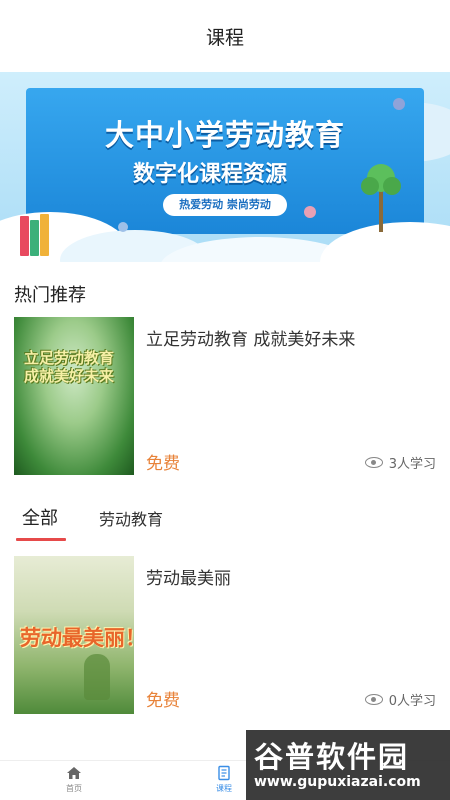 The height and width of the screenshot is (800, 450). Describe the element at coordinates (225, 519) in the screenshot. I see `category-tabs: 全部 劳动教育` at that location.